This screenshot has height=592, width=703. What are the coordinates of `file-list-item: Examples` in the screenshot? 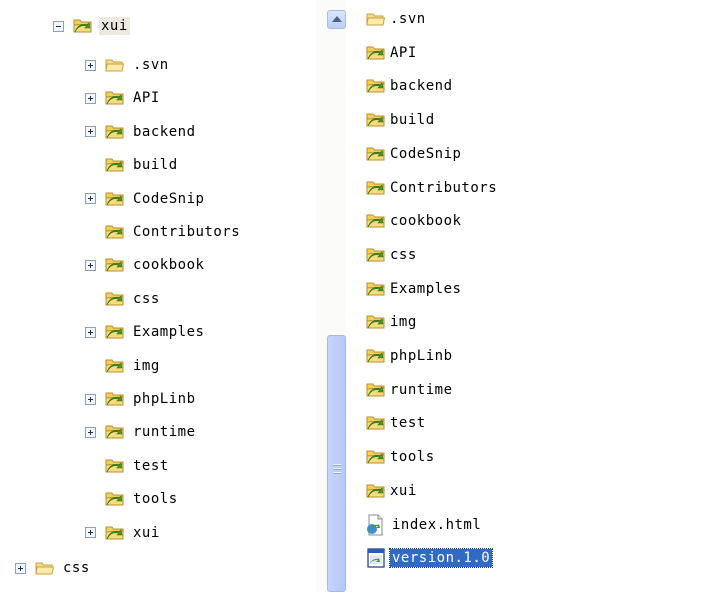 It's located at (414, 289).